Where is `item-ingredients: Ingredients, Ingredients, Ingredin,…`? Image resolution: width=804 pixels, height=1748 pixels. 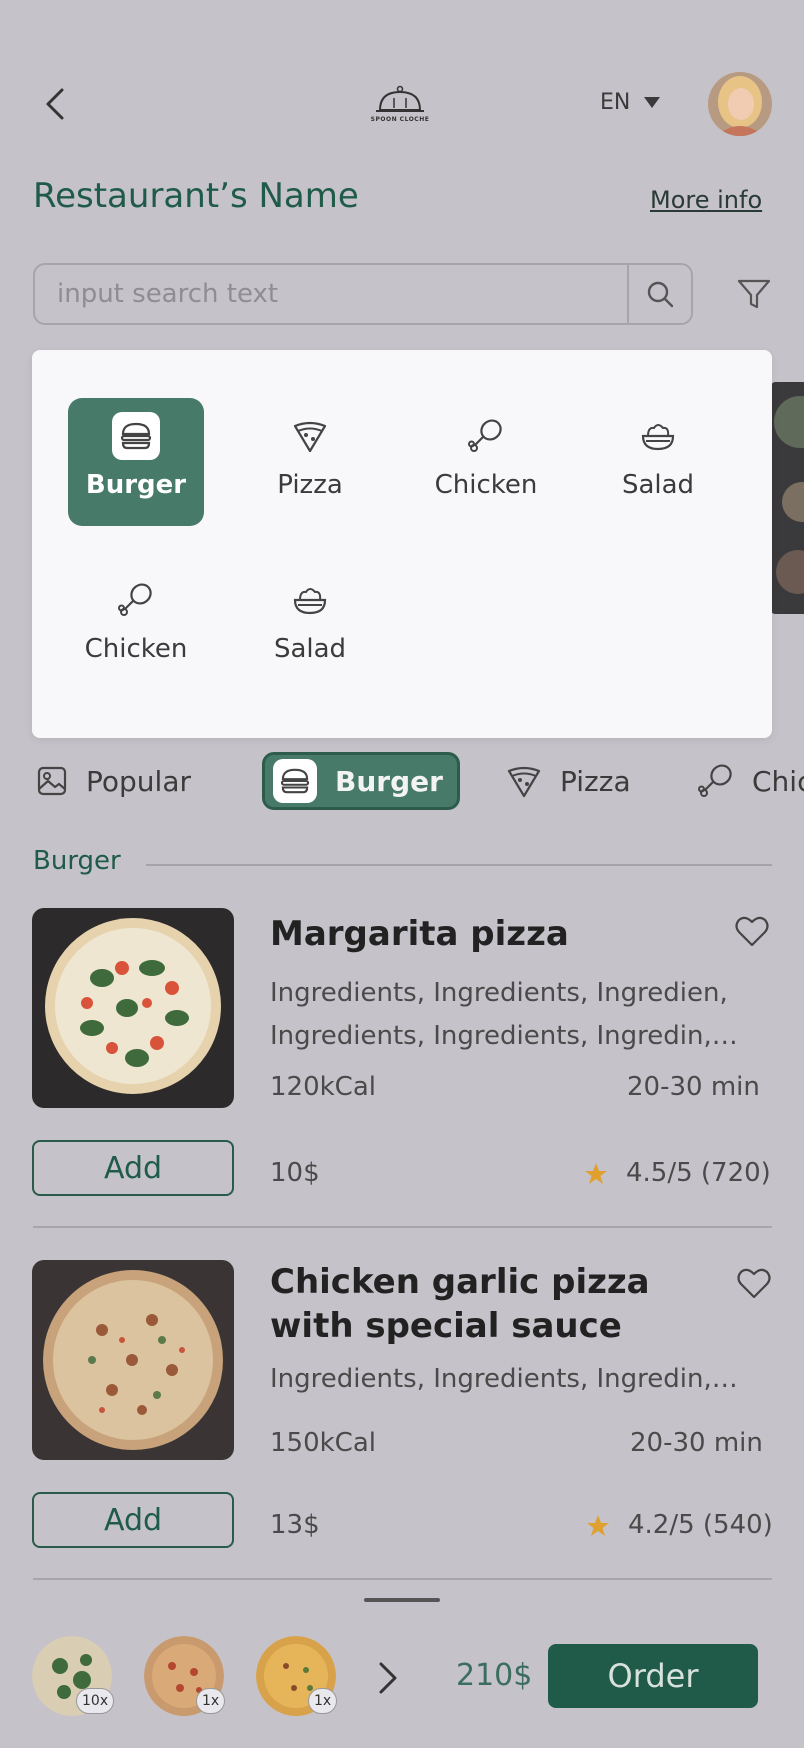 item-ingredients: Ingredients, Ingredients, Ingredin,… is located at coordinates (520, 1379).